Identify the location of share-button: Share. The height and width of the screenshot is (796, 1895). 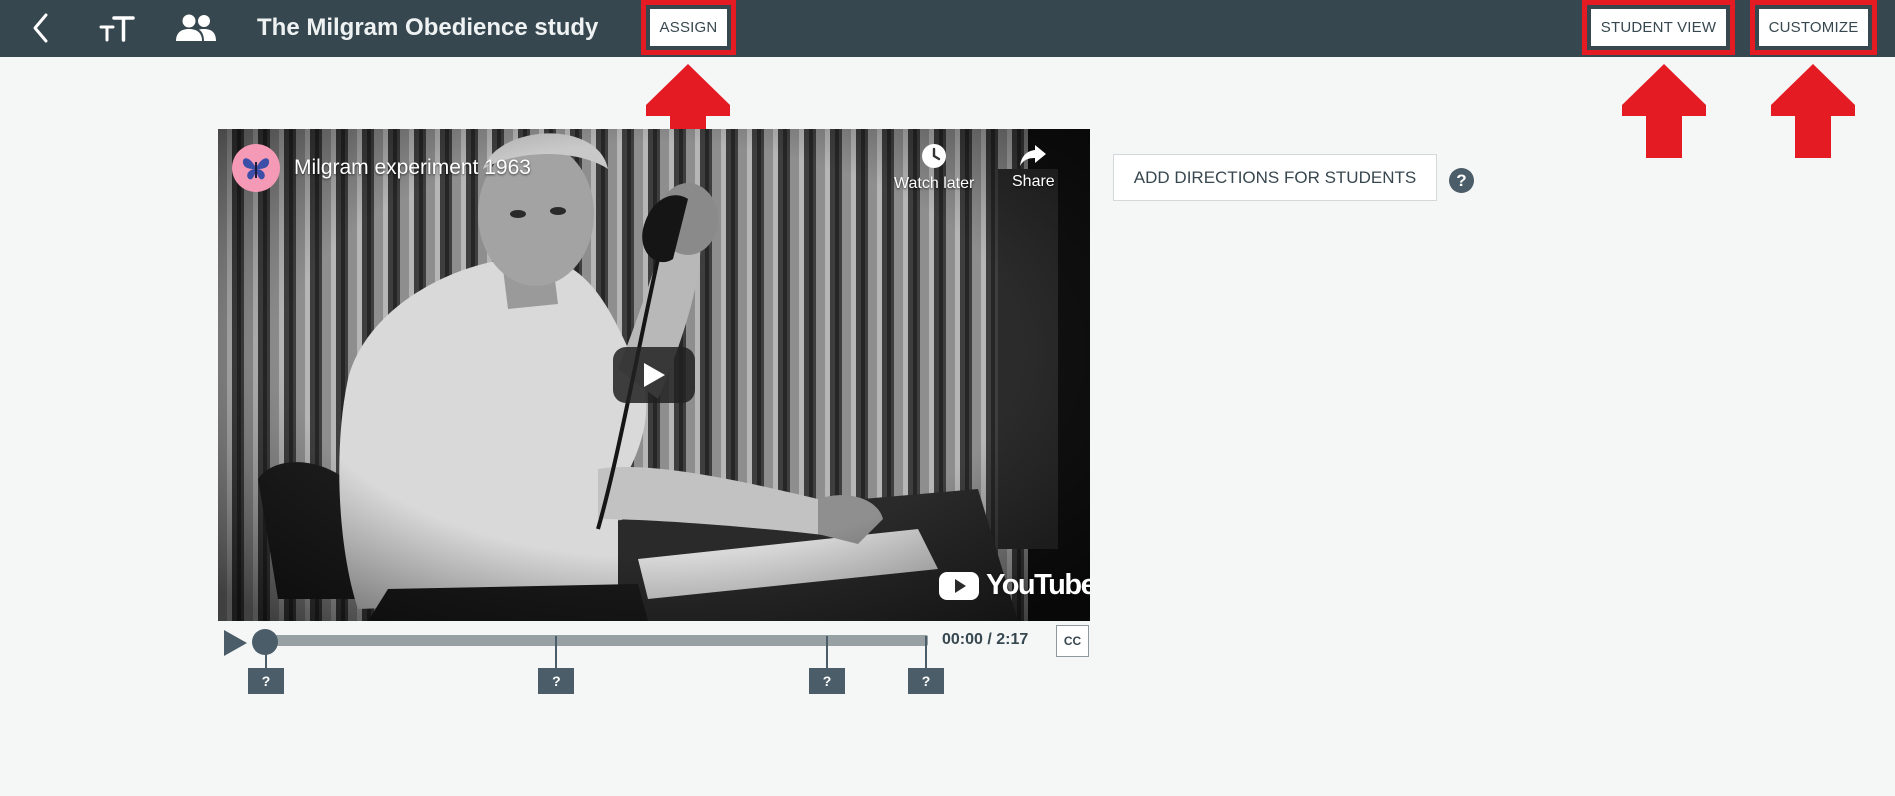
(1033, 167).